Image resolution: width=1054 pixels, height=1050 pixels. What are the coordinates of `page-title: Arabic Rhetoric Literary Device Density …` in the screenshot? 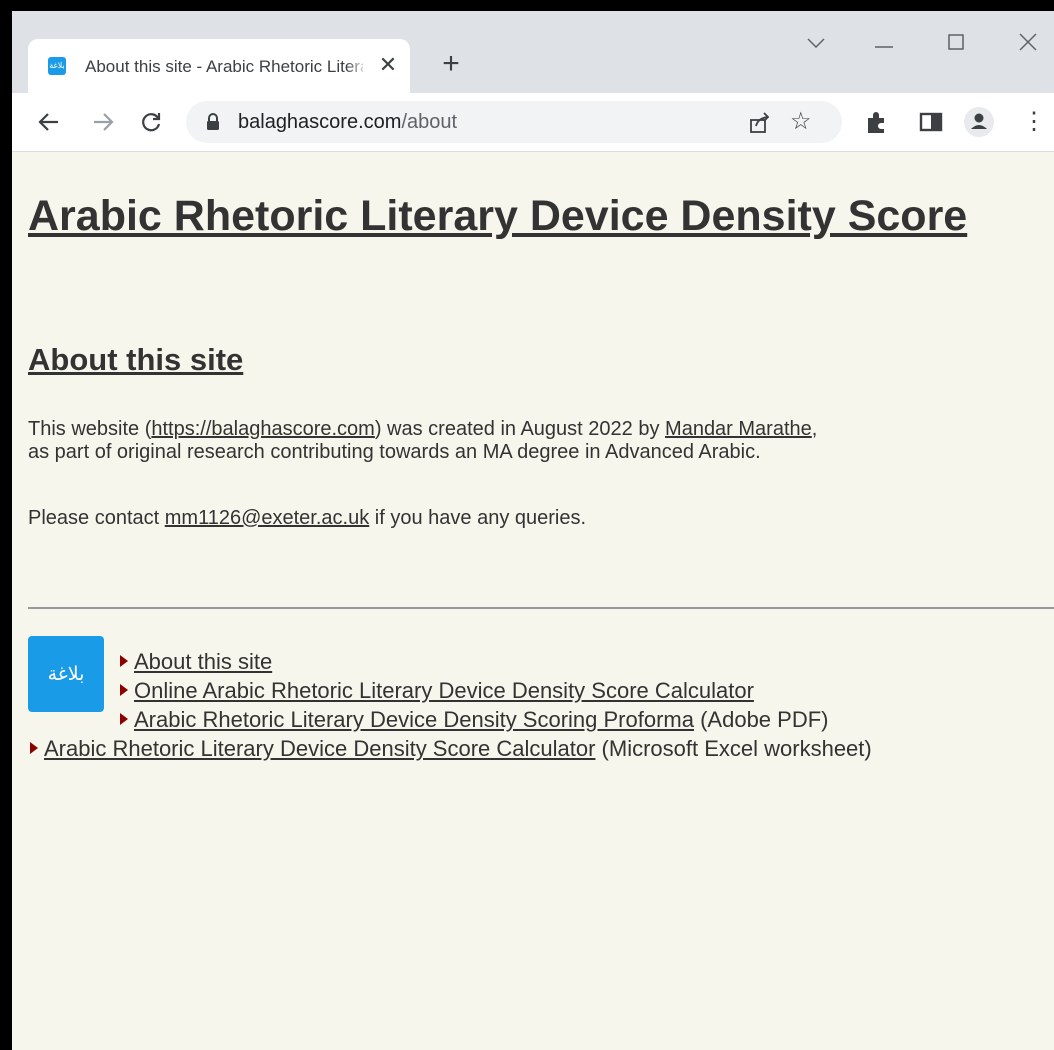 It's located at (528, 216).